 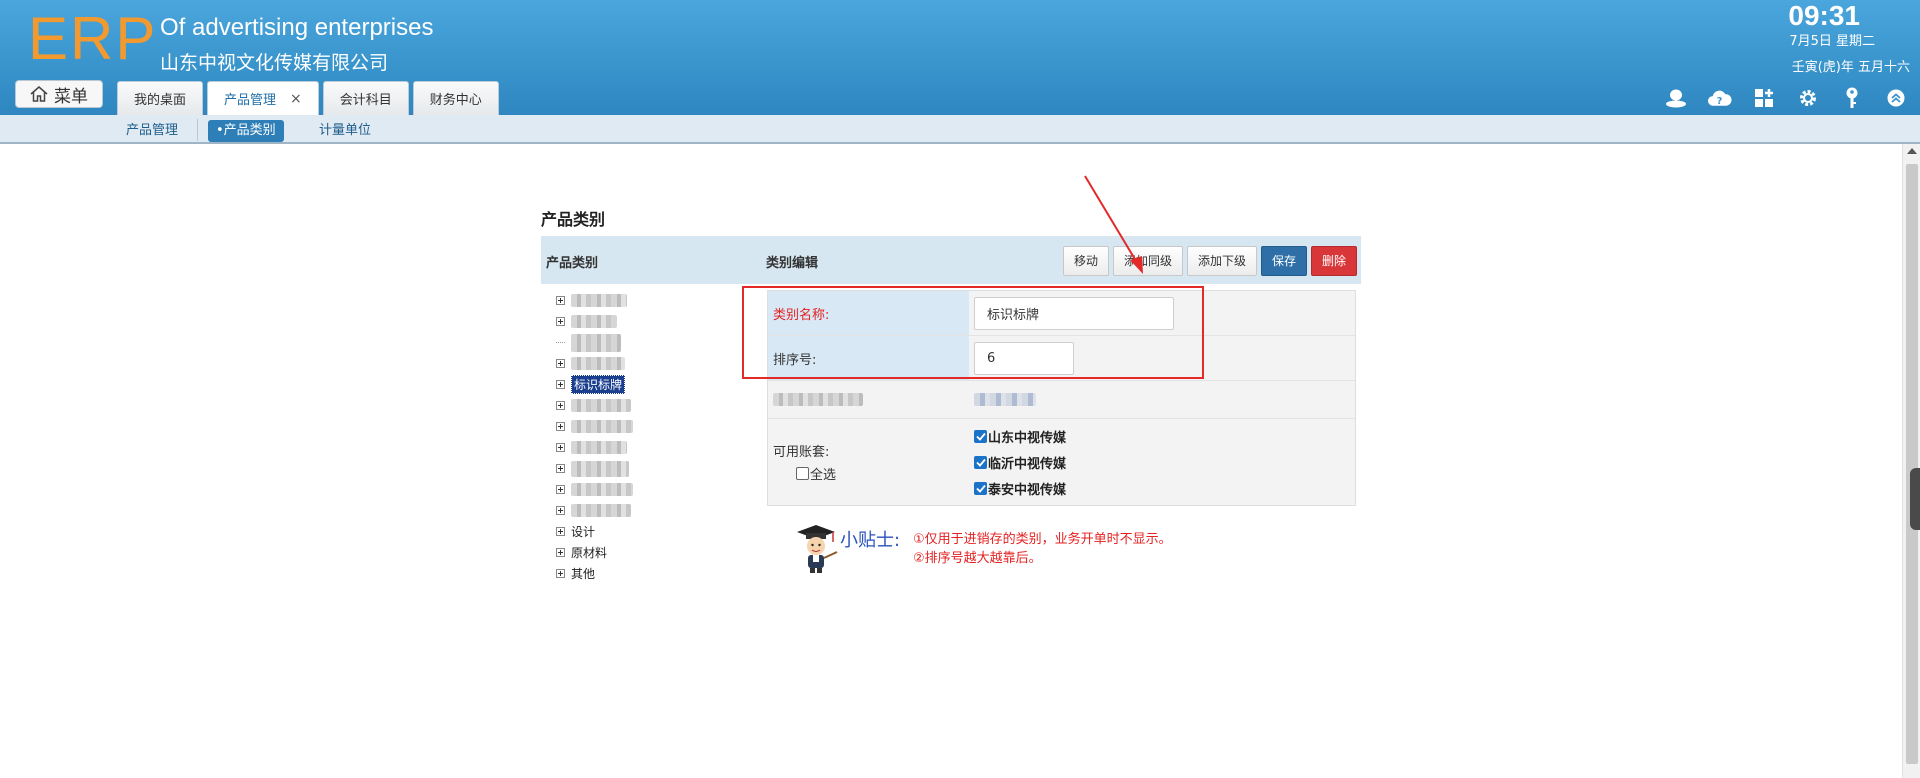 I want to click on category-tree: 标识标牌 设计 原材料 其他, so click(x=656, y=437).